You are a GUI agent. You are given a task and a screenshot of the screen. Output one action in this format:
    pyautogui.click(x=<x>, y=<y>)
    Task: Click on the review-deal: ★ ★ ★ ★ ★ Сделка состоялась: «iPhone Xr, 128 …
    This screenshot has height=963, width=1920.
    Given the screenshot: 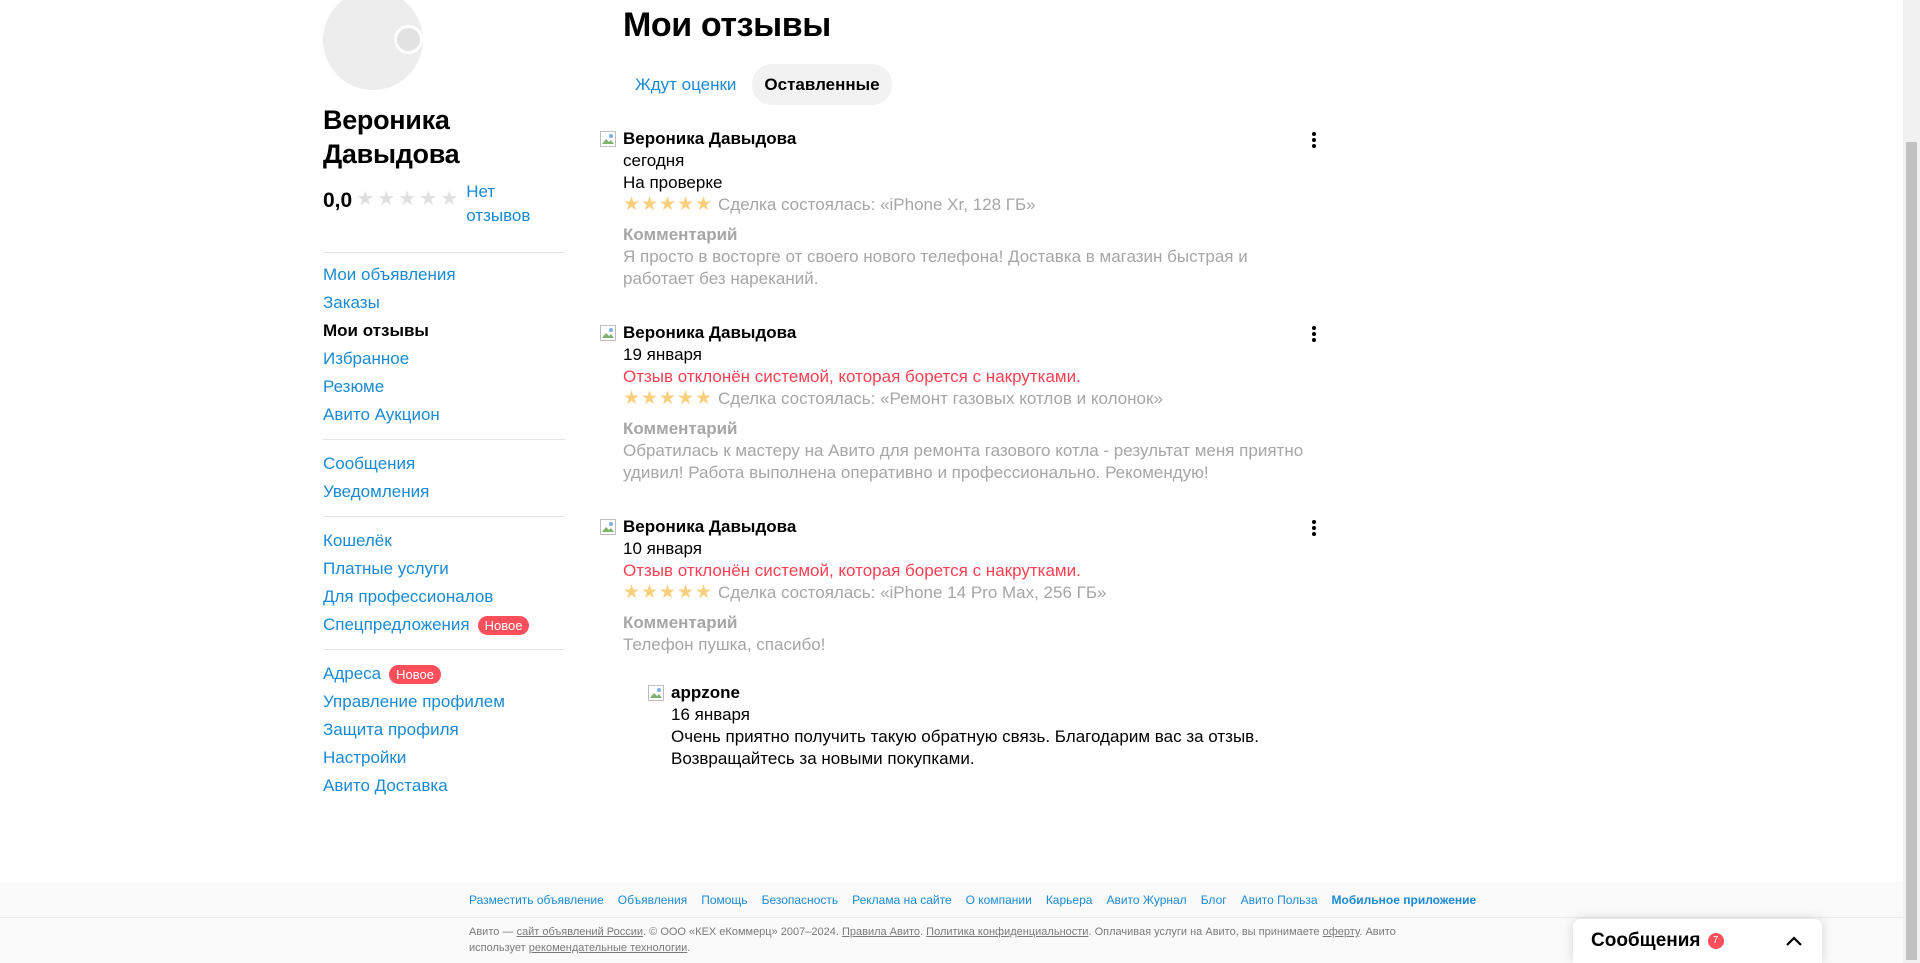 What is the action you would take?
    pyautogui.click(x=968, y=205)
    